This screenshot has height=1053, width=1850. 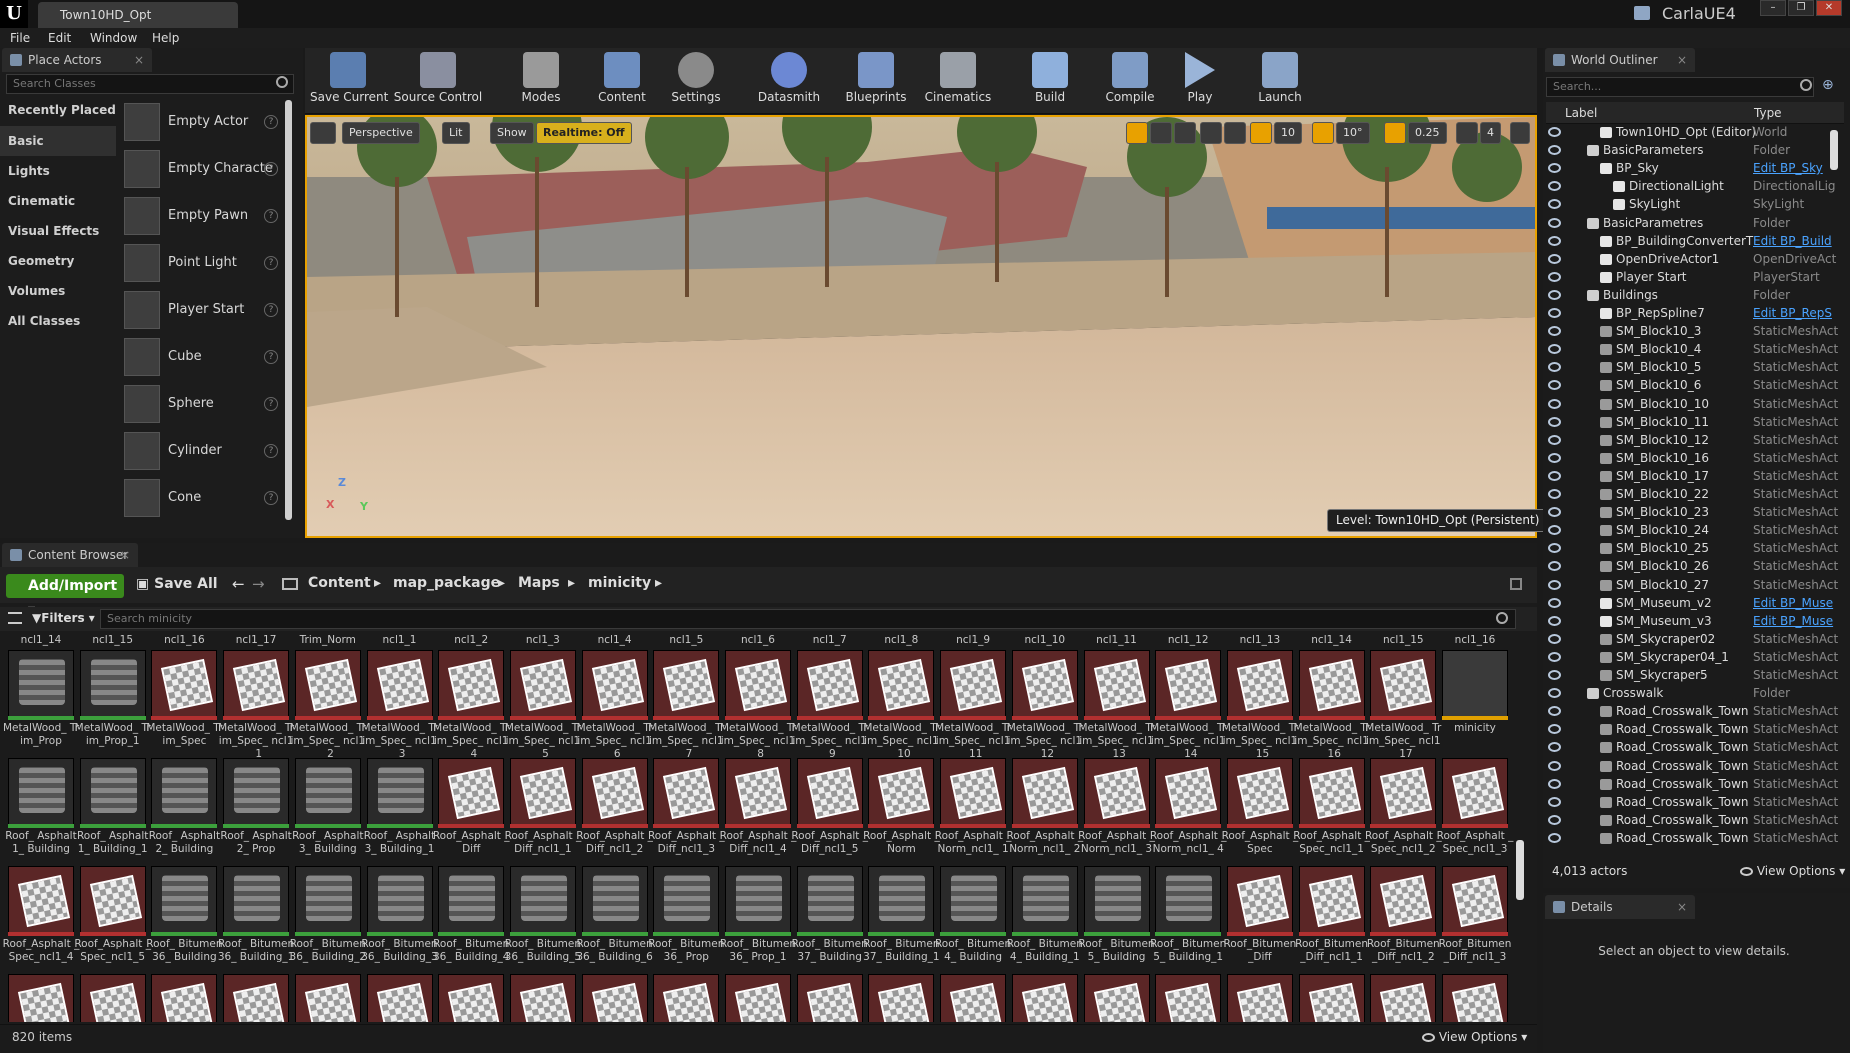 What do you see at coordinates (58, 231) in the screenshot?
I see `category-visual-effects: Visual Effects` at bounding box center [58, 231].